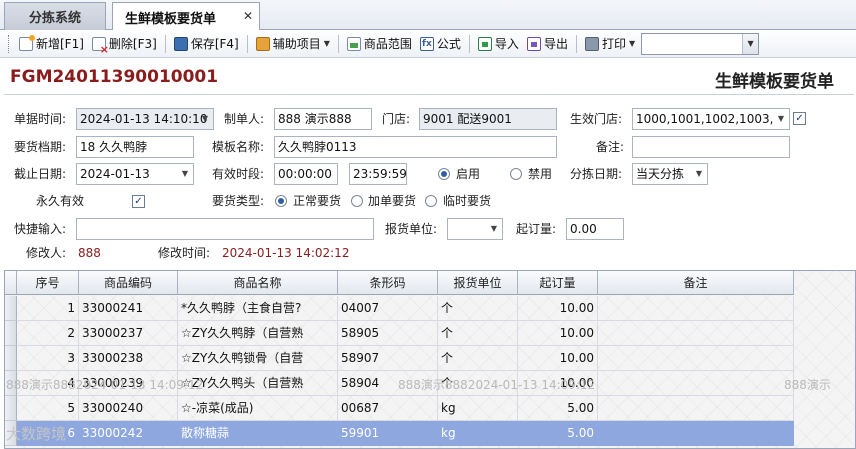 The height and width of the screenshot is (449, 856). I want to click on store-label: 门店:, so click(396, 119).